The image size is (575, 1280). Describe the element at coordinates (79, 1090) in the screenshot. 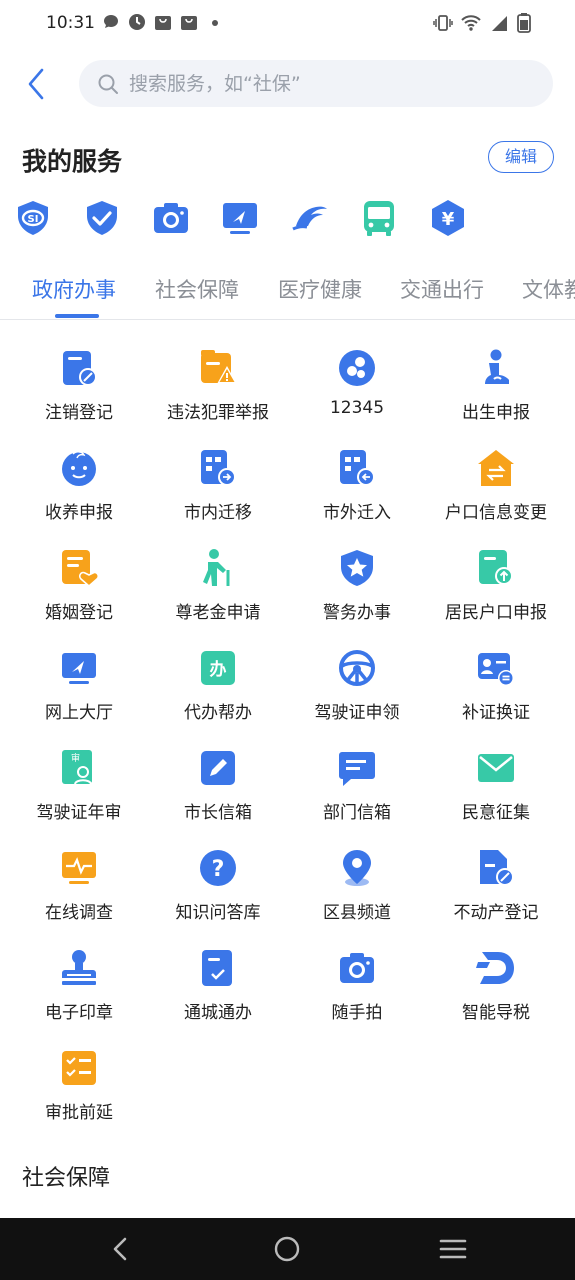

I see `service-item: 审批前延` at that location.